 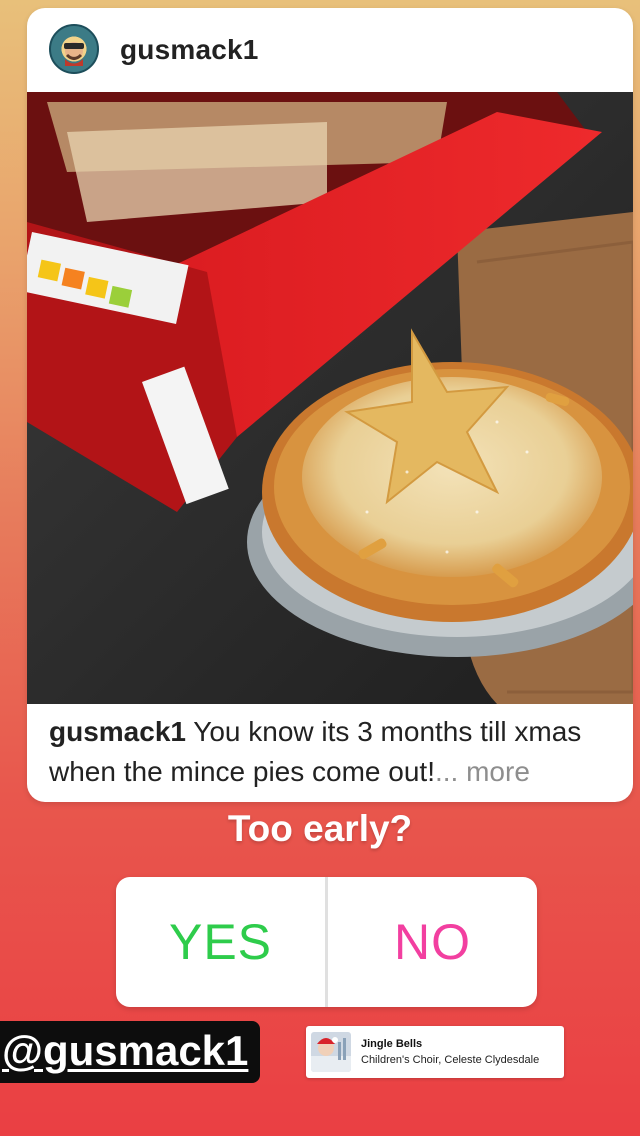 What do you see at coordinates (392, 1044) in the screenshot?
I see `music-title: Jingle Bells` at bounding box center [392, 1044].